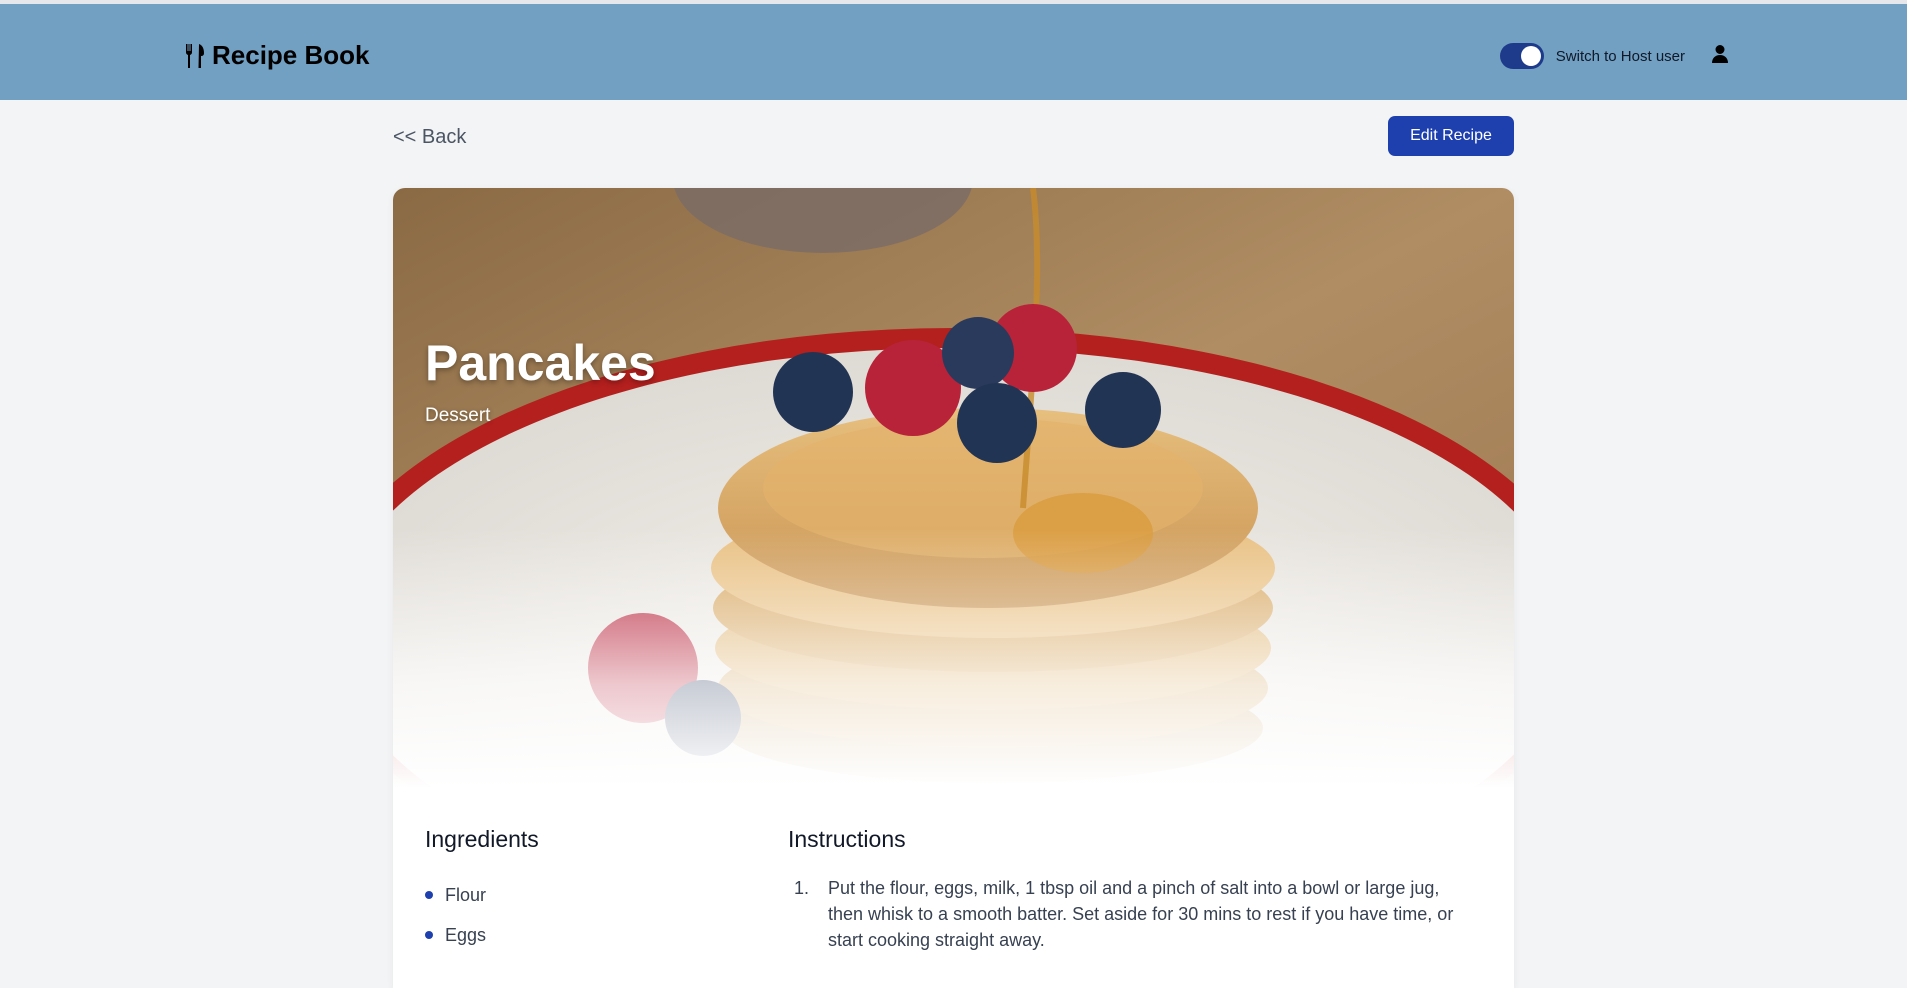  Describe the element at coordinates (458, 415) in the screenshot. I see `recipe-category: Dessert` at that location.